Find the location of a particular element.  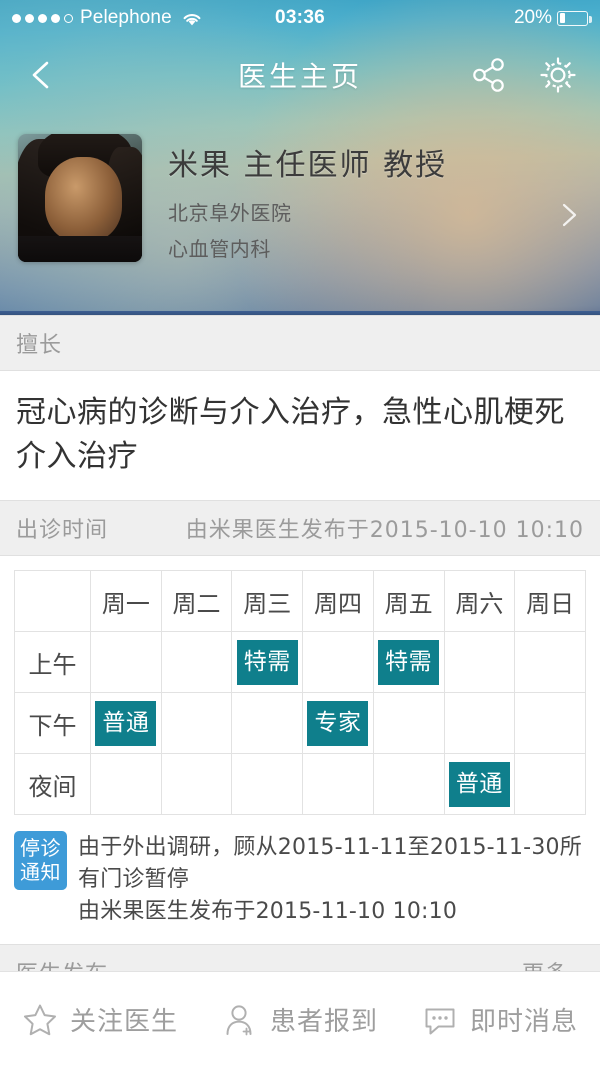

schedule-section-label: 出诊时间 is located at coordinates (62, 530).